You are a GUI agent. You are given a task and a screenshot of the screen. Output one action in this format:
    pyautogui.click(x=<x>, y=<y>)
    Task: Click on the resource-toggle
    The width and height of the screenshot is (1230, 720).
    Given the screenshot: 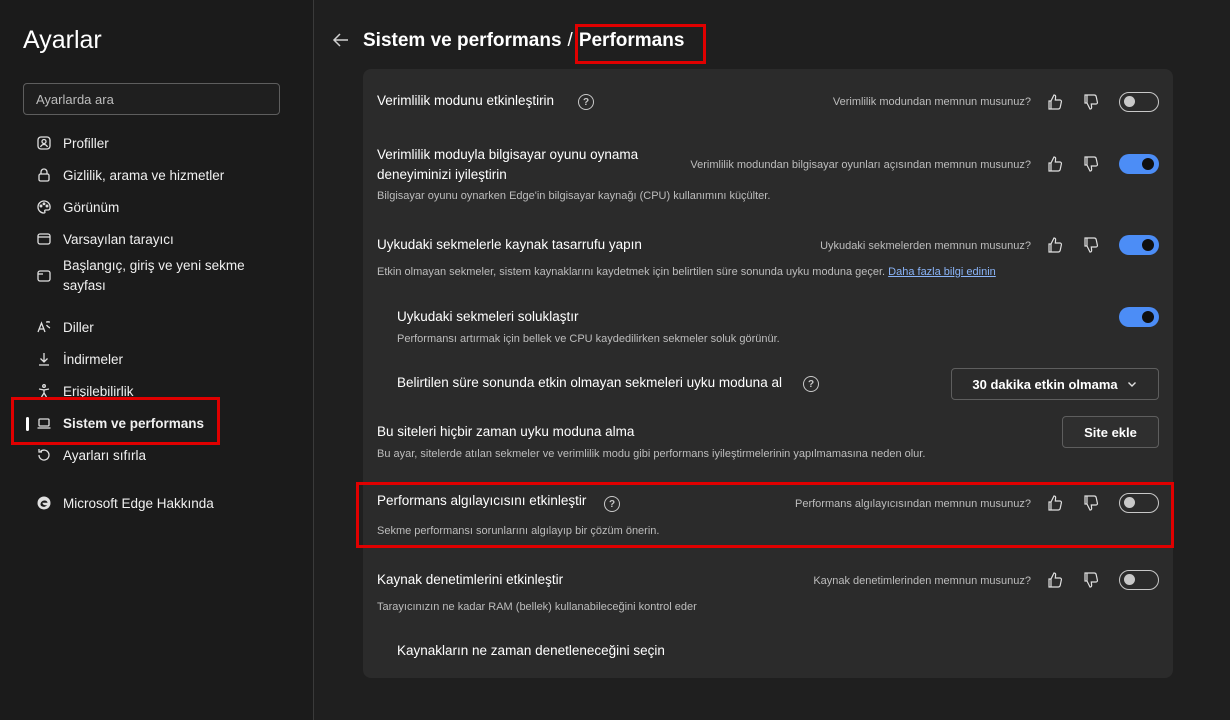 What is the action you would take?
    pyautogui.click(x=1139, y=580)
    